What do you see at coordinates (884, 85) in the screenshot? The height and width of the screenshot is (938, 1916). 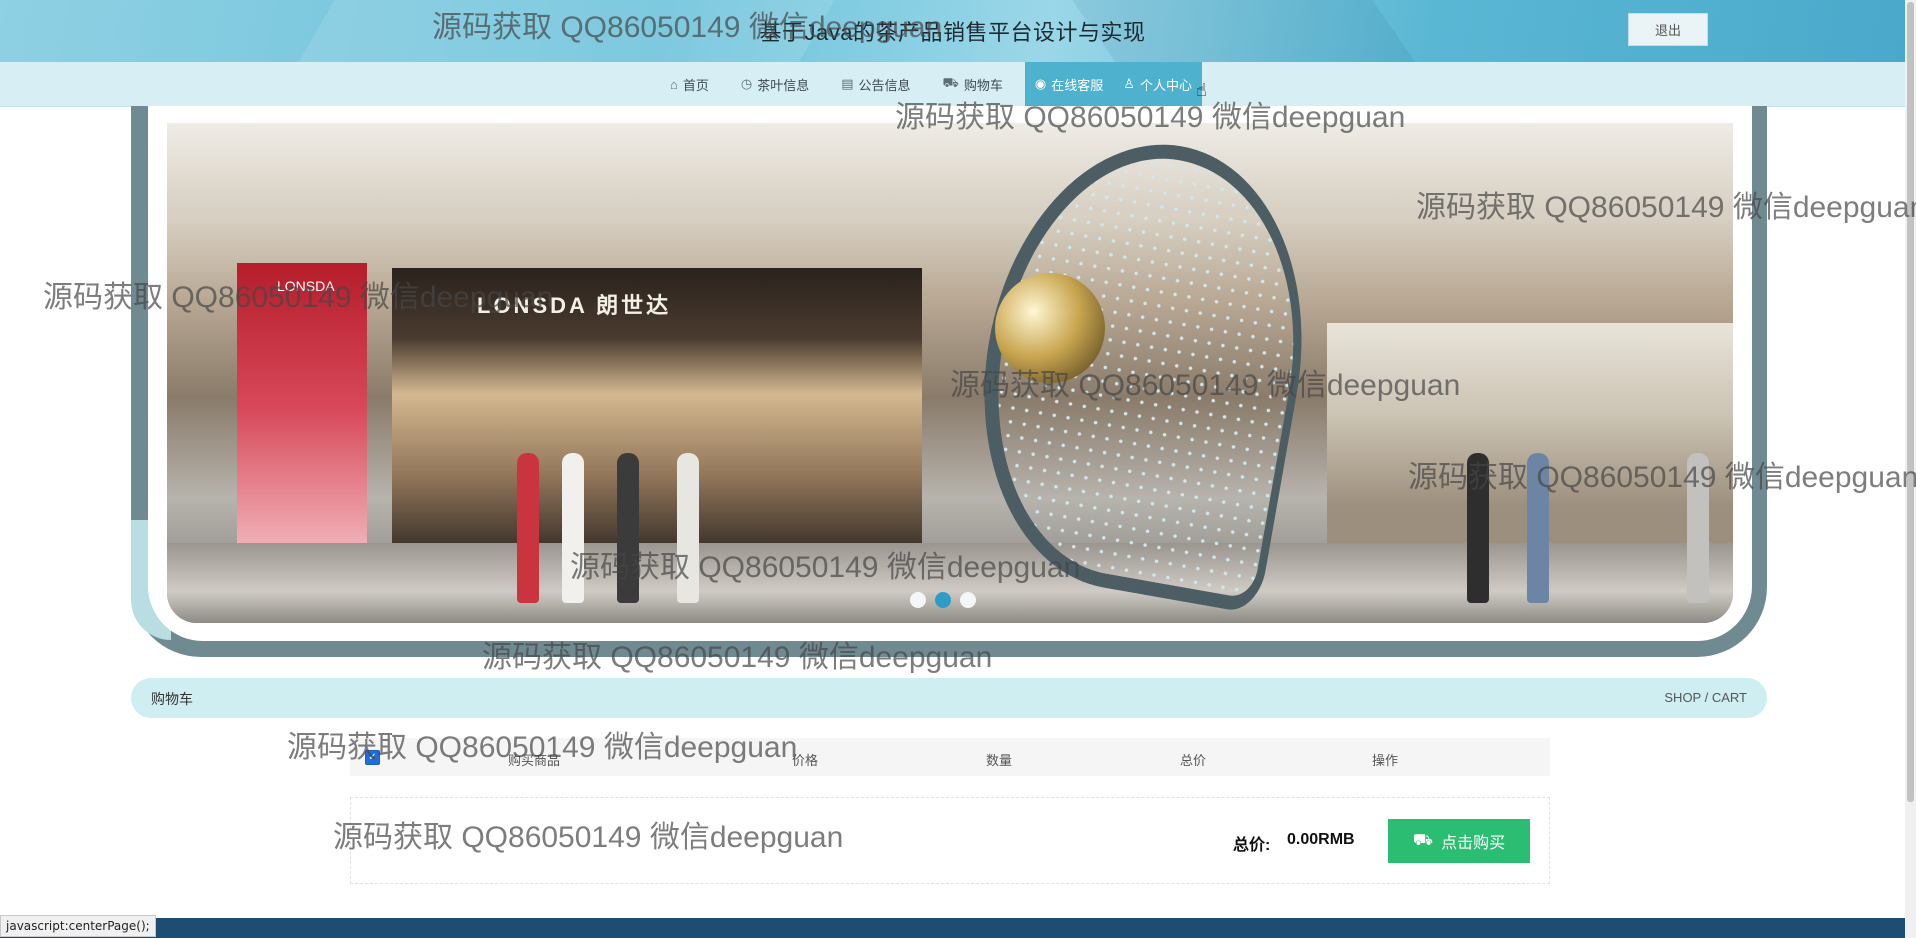 I see `nav-item-label: 公告信息` at bounding box center [884, 85].